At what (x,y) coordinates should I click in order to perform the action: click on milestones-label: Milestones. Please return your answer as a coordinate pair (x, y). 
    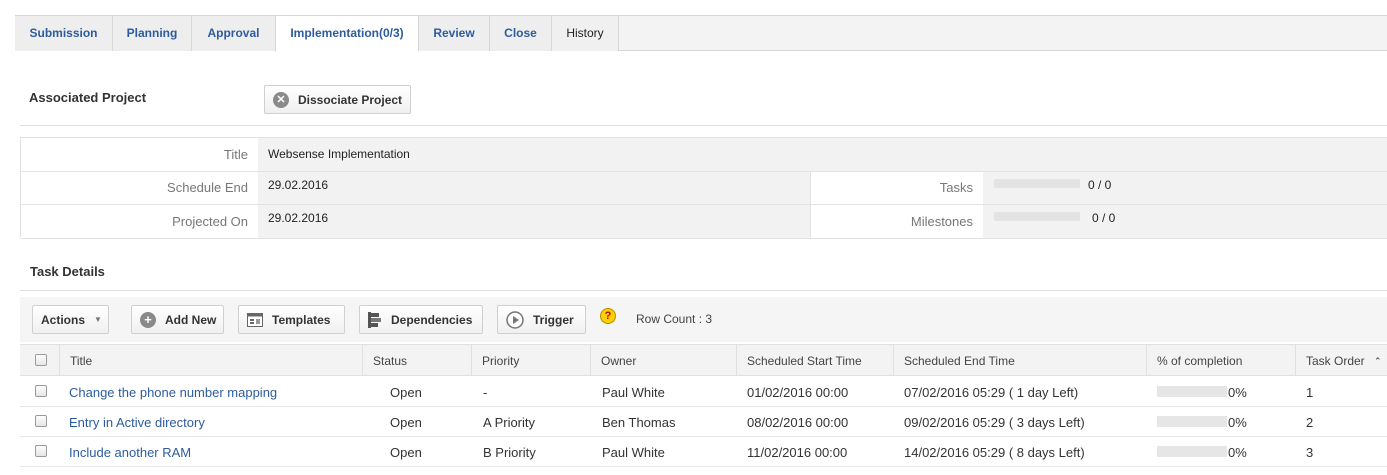
    Looking at the image, I should click on (896, 222).